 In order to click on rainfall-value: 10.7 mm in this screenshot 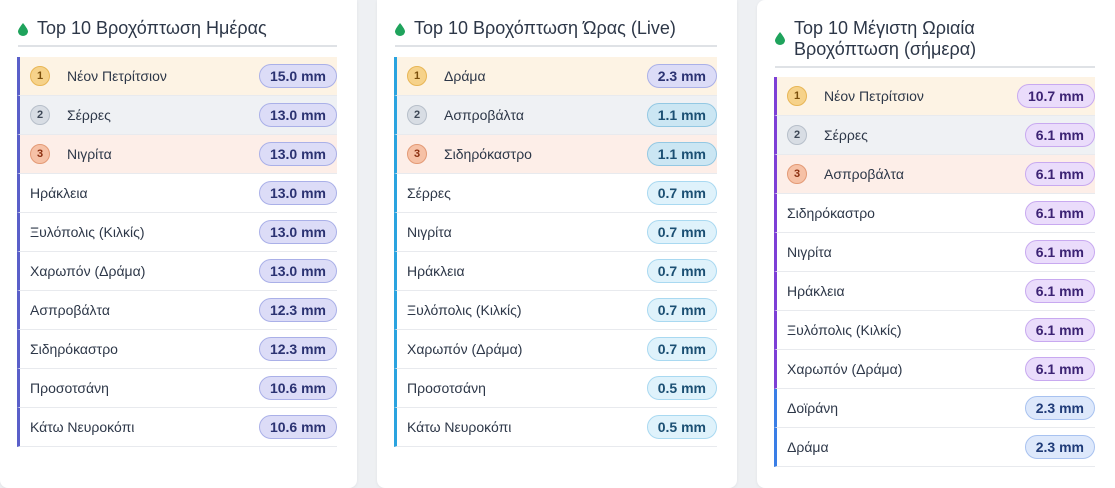, I will do `click(1055, 96)`.